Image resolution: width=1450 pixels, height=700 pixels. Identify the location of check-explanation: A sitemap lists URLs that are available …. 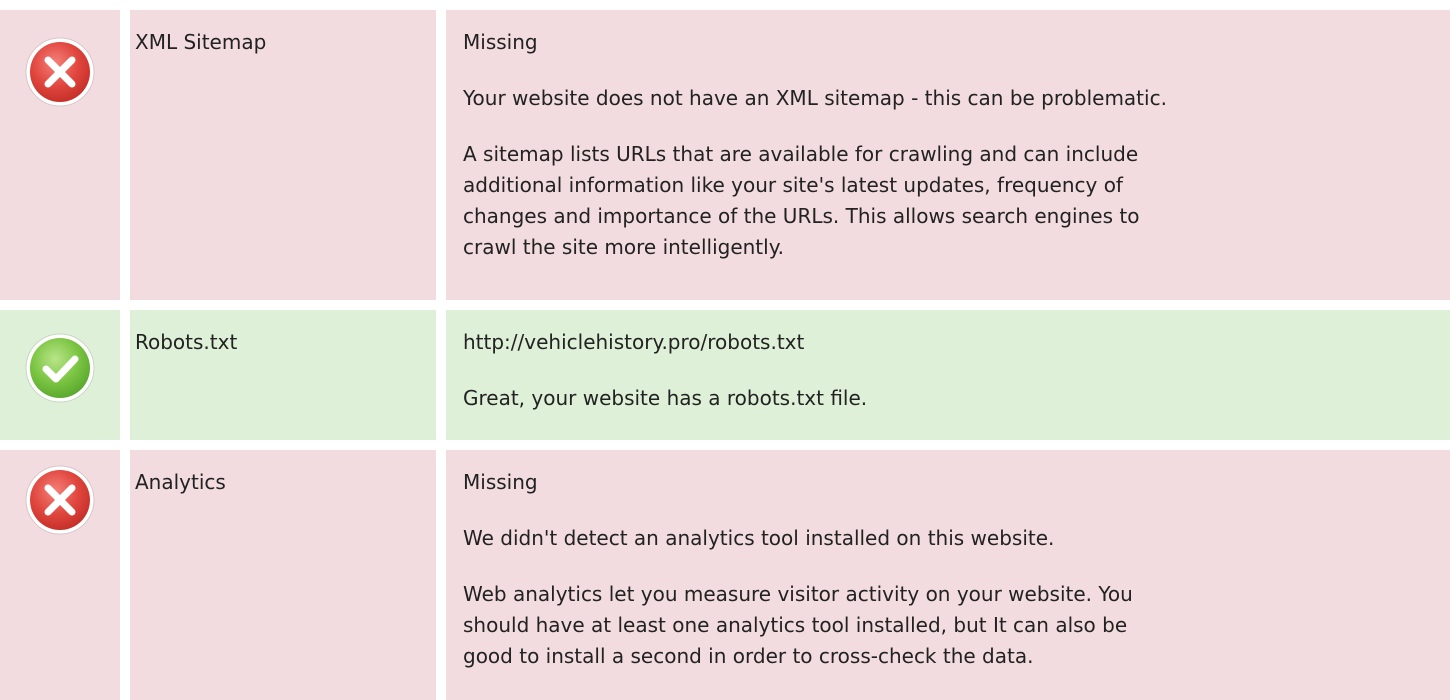
(801, 200).